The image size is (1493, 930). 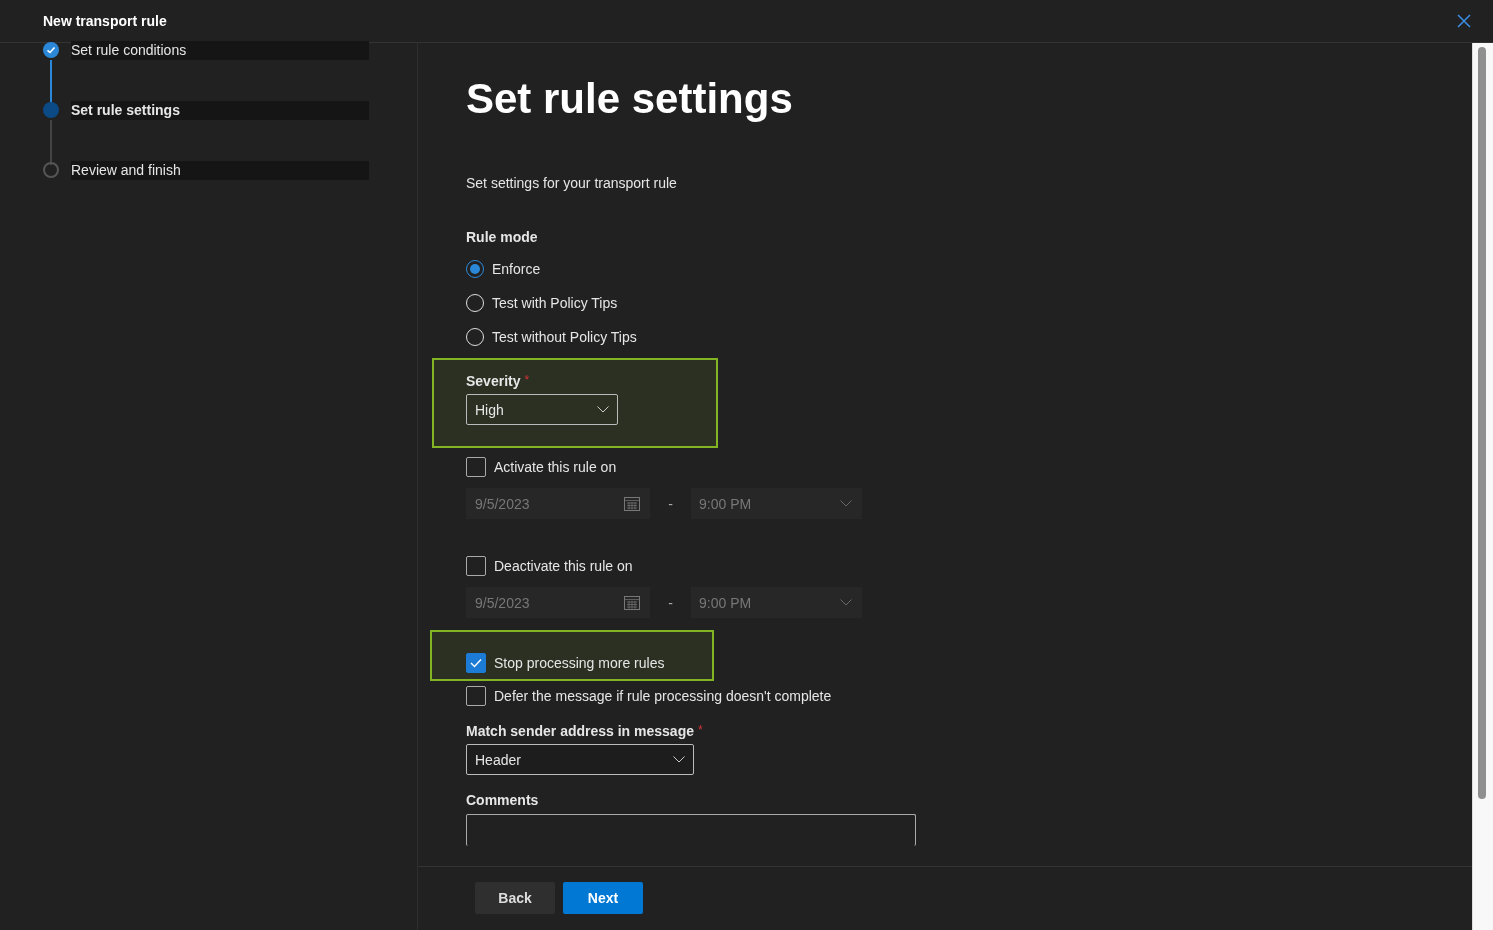 What do you see at coordinates (542, 409) in the screenshot?
I see `severity-dropdown: High` at bounding box center [542, 409].